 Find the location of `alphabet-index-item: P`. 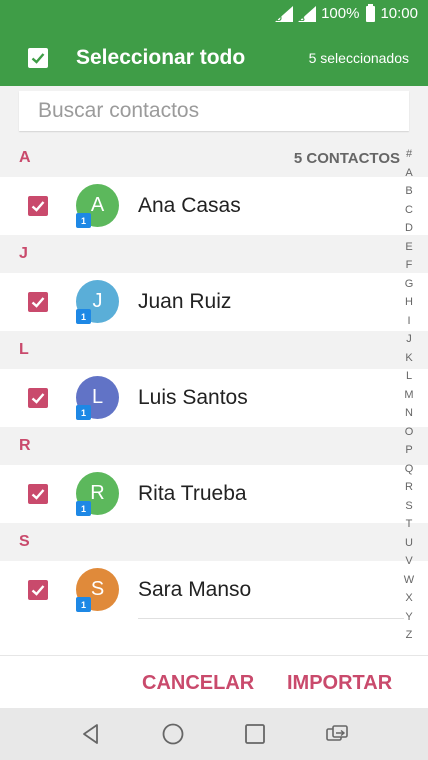

alphabet-index-item: P is located at coordinates (408, 450).